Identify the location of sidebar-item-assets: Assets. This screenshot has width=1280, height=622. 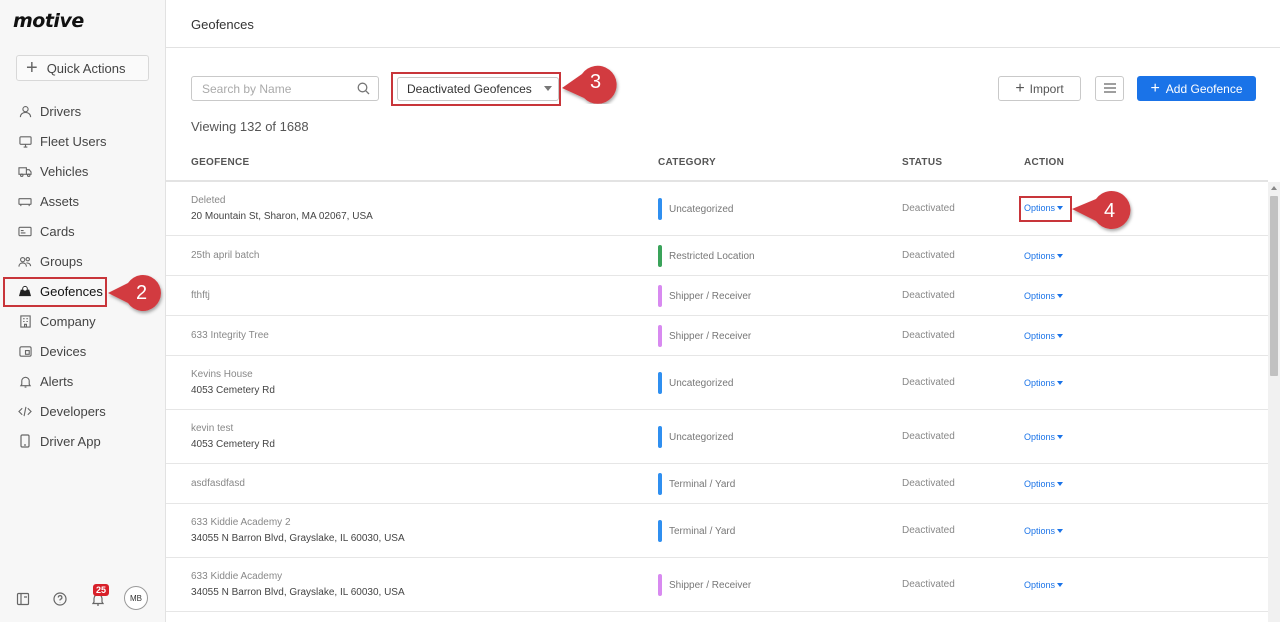
(83, 201).